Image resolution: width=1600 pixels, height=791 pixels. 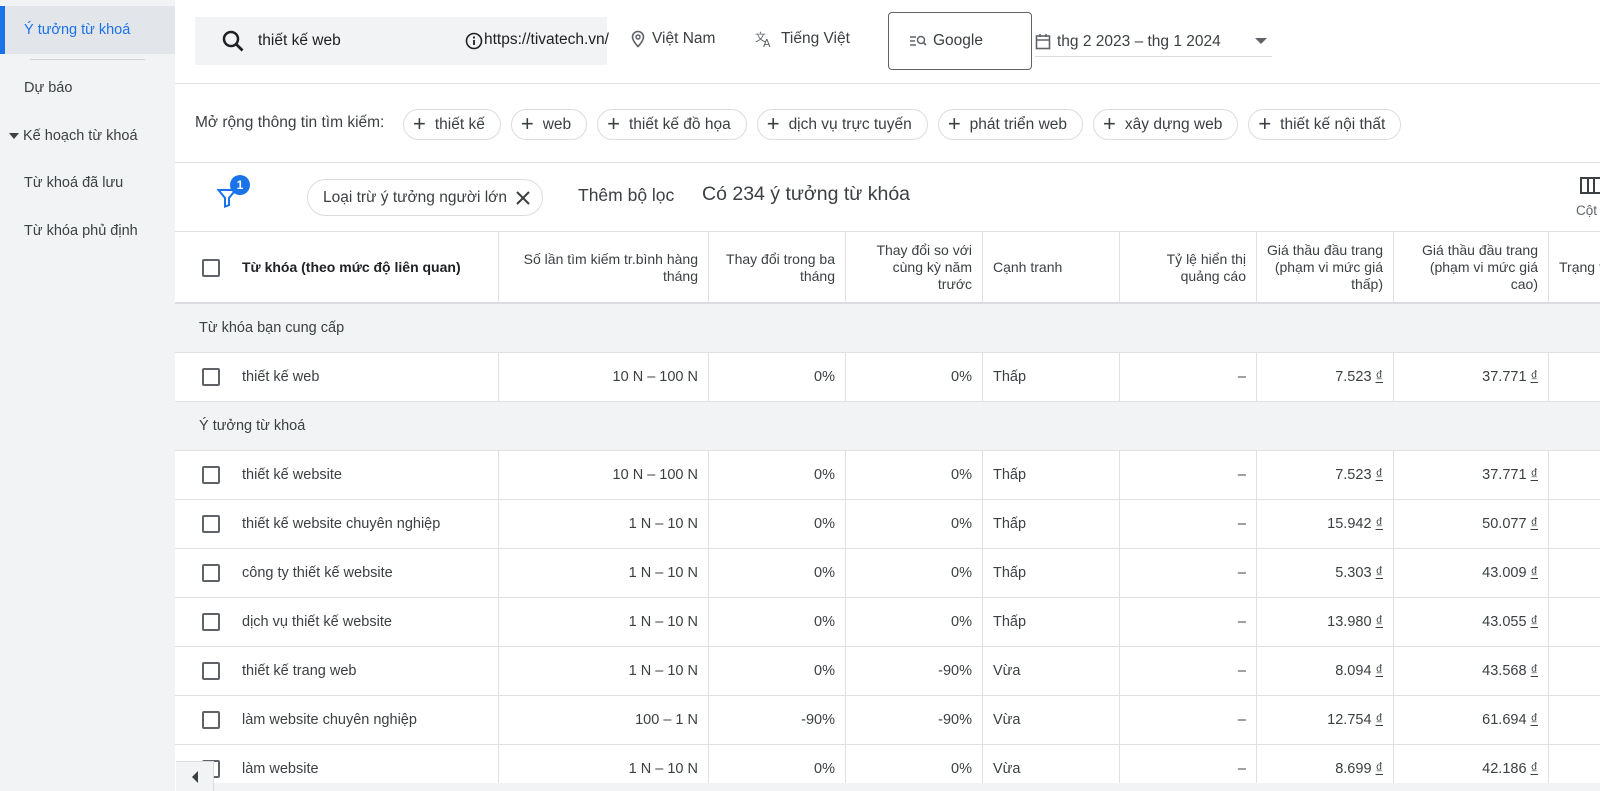 I want to click on keyword-text: thiết kế web, so click(x=281, y=377).